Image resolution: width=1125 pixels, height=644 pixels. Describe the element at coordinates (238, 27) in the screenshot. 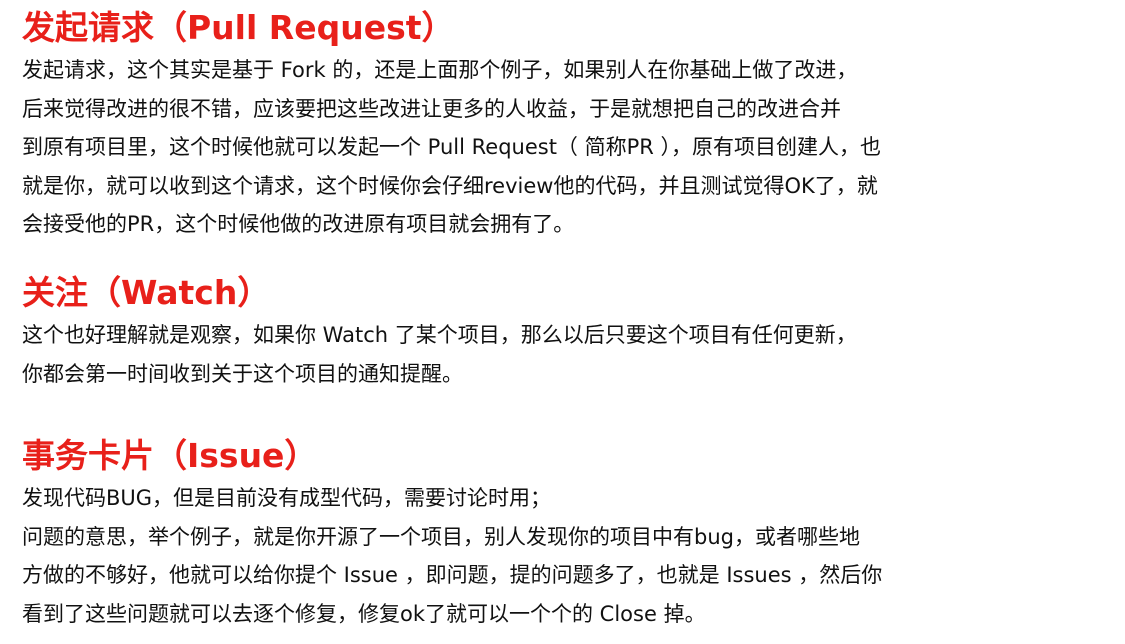

I see `section-title-pull-request: 发起请求（Pull Request）` at that location.